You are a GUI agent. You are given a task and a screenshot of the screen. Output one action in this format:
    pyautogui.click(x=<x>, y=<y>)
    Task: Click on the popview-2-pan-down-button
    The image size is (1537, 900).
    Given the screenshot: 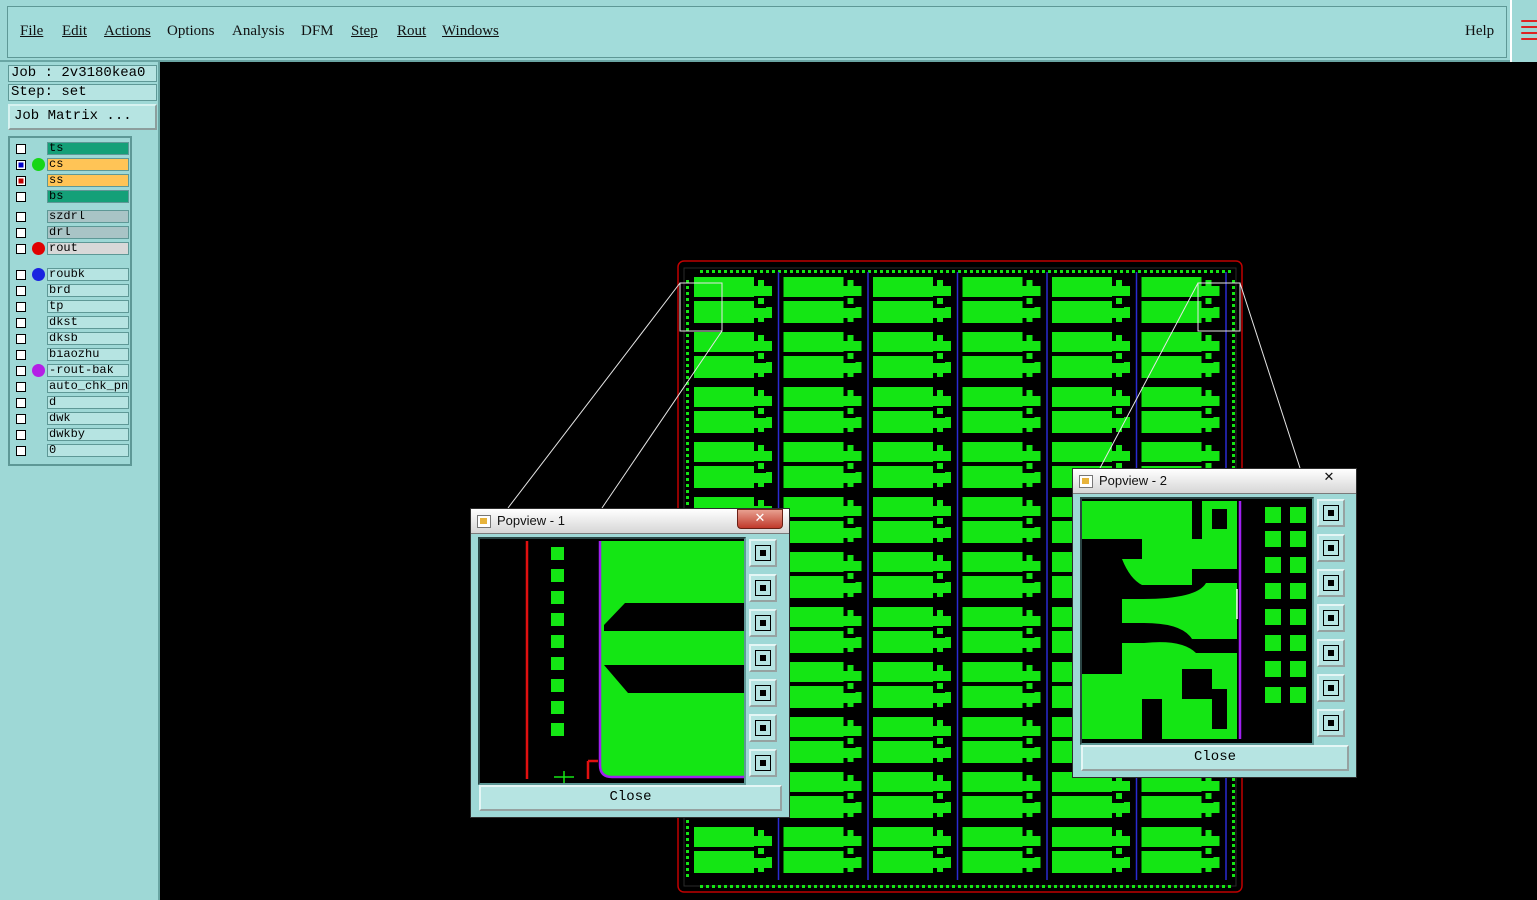 What is the action you would take?
    pyautogui.click(x=1331, y=583)
    